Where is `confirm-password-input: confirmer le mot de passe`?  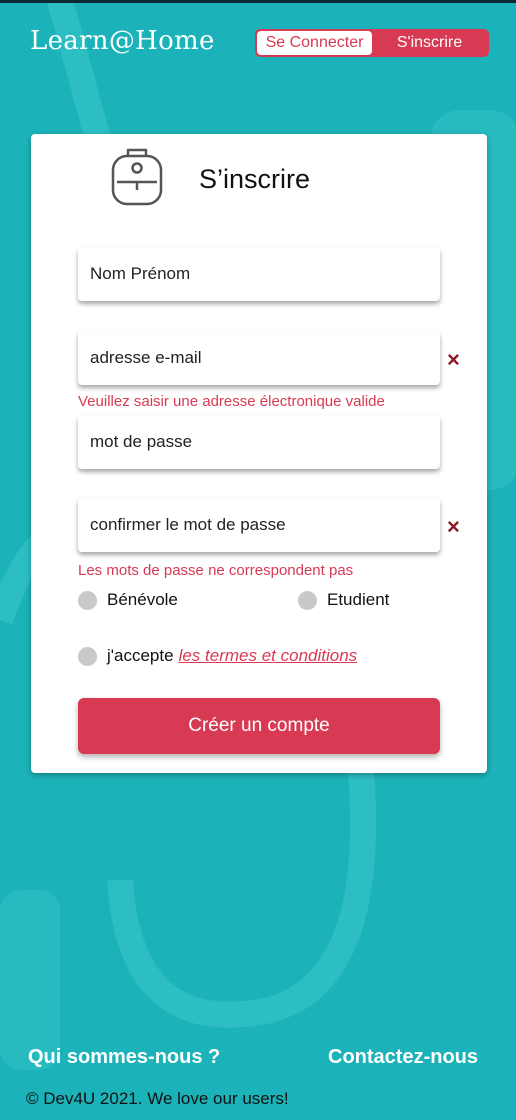 confirm-password-input: confirmer le mot de passe is located at coordinates (259, 525).